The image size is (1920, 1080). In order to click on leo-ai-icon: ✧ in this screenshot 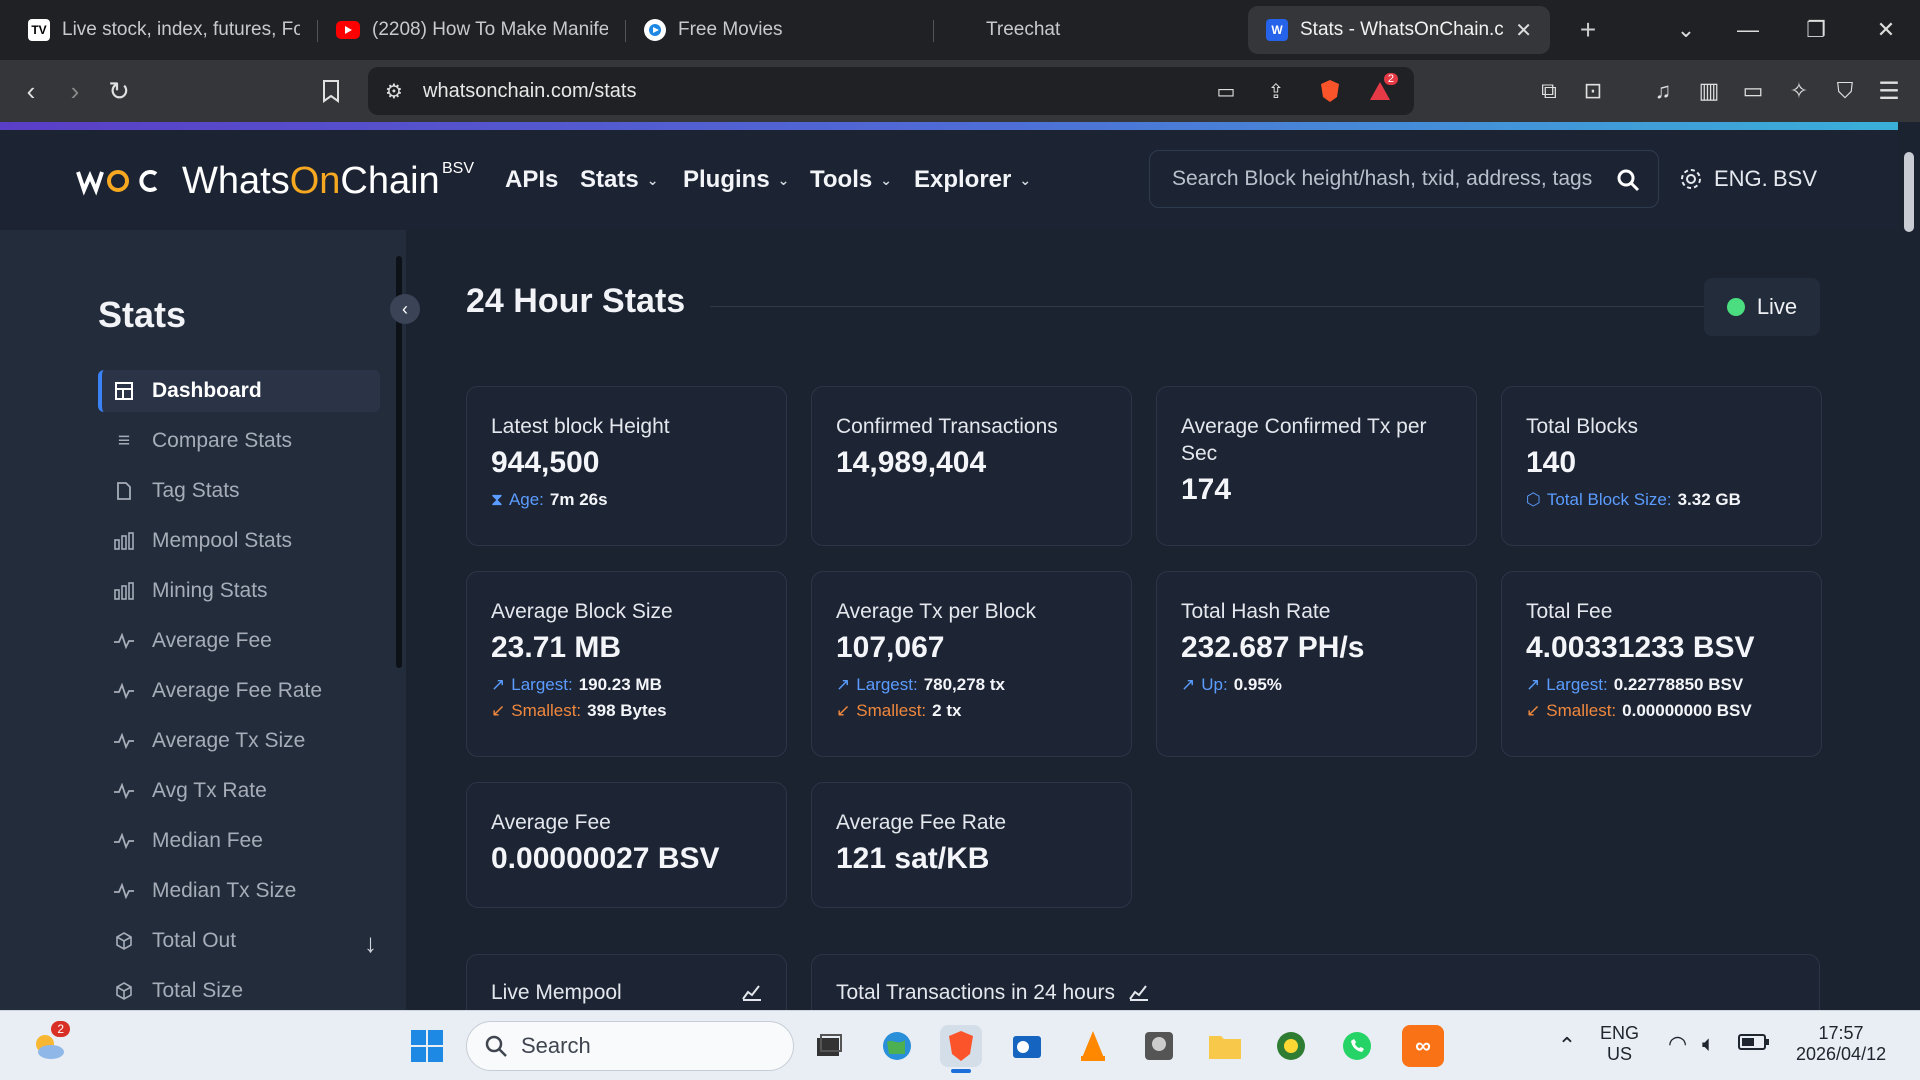, I will do `click(1799, 91)`.